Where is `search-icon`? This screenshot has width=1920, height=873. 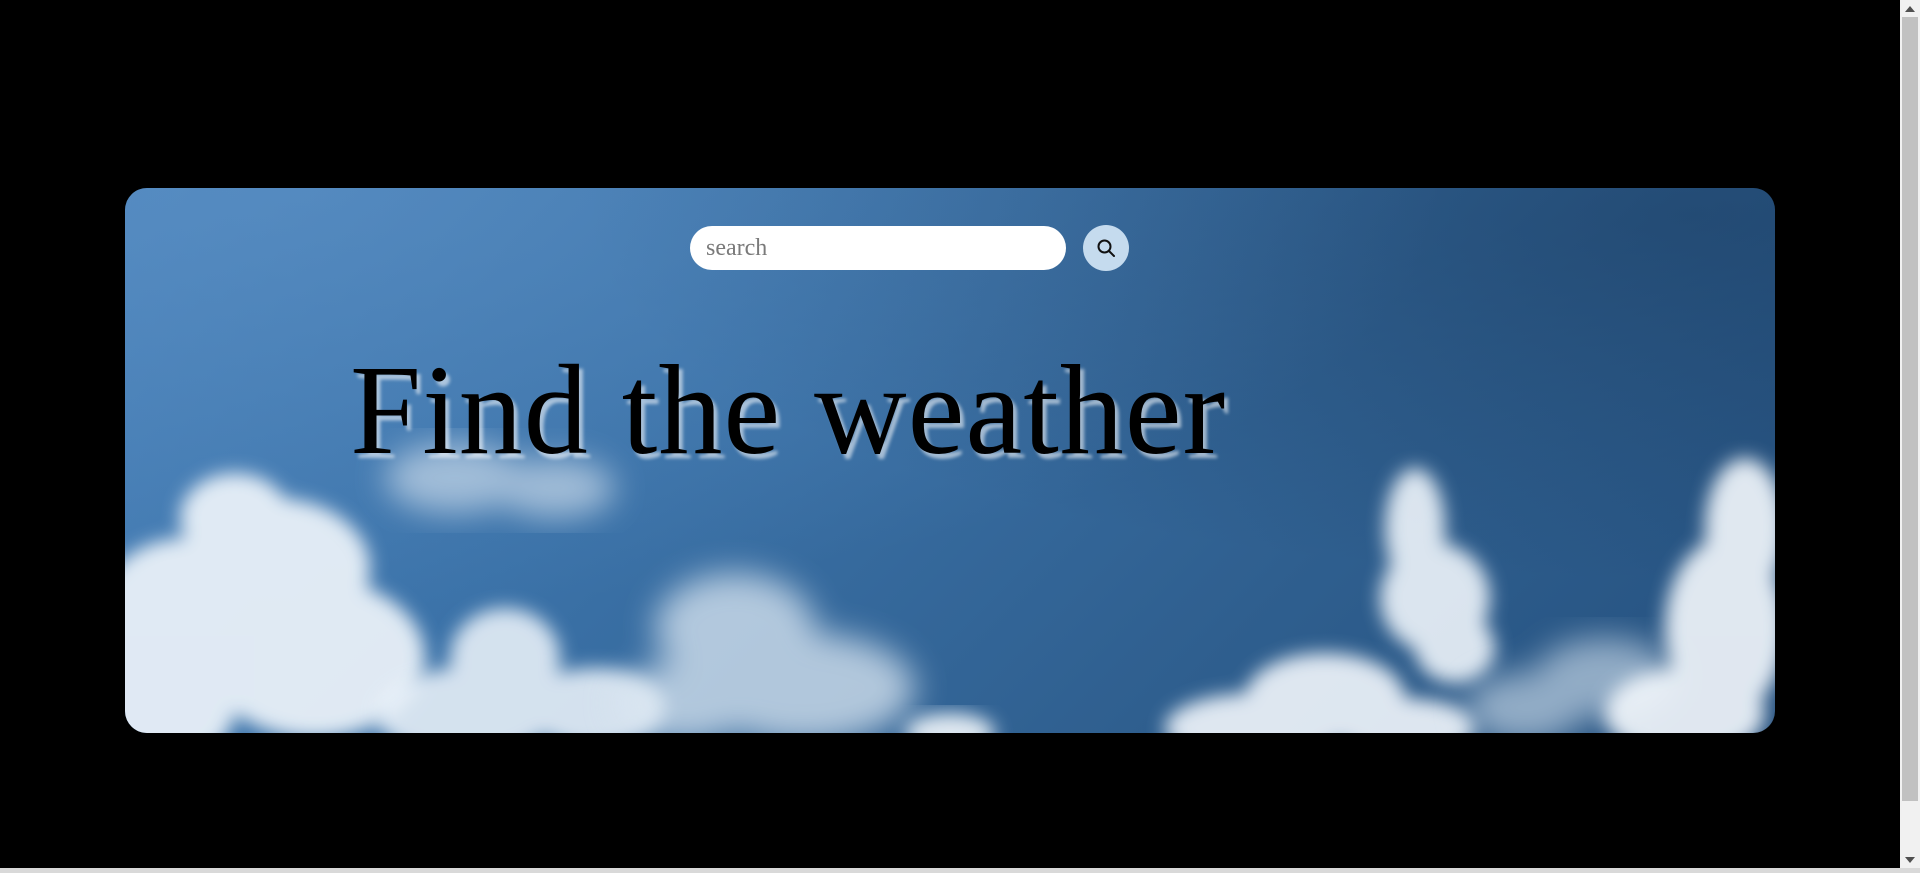 search-icon is located at coordinates (1106, 248).